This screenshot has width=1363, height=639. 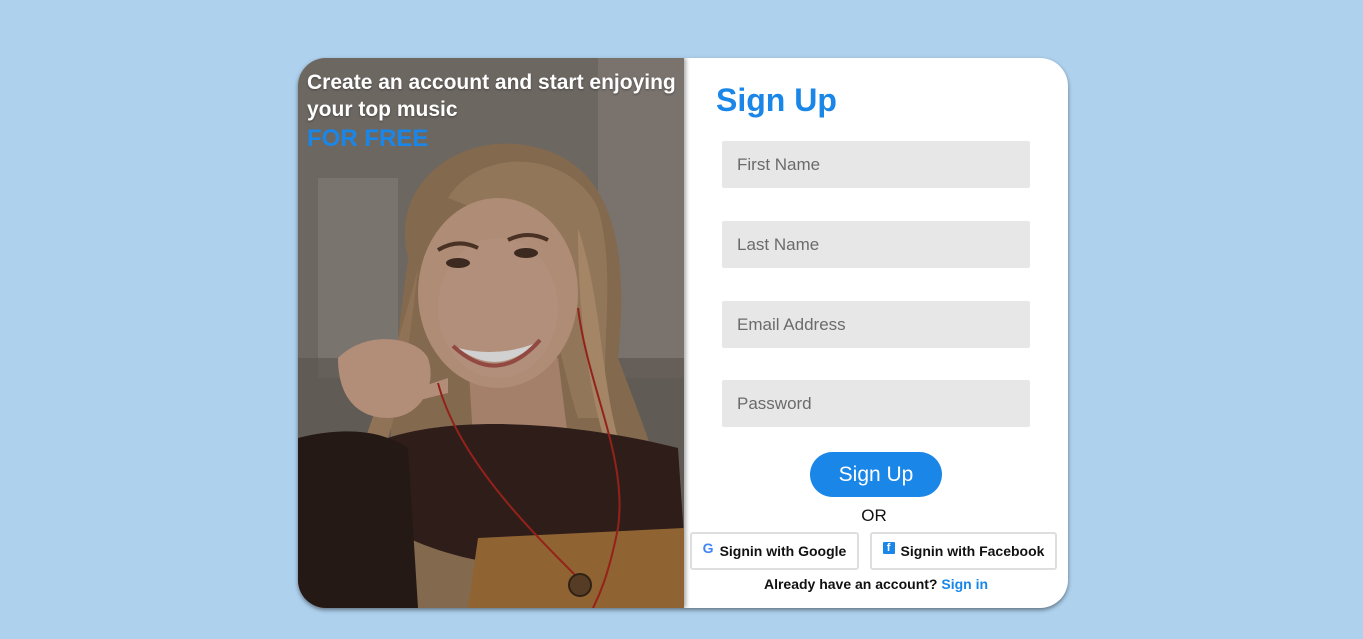 What do you see at coordinates (972, 551) in the screenshot?
I see `facebook-signin-label: Signin with Facebook` at bounding box center [972, 551].